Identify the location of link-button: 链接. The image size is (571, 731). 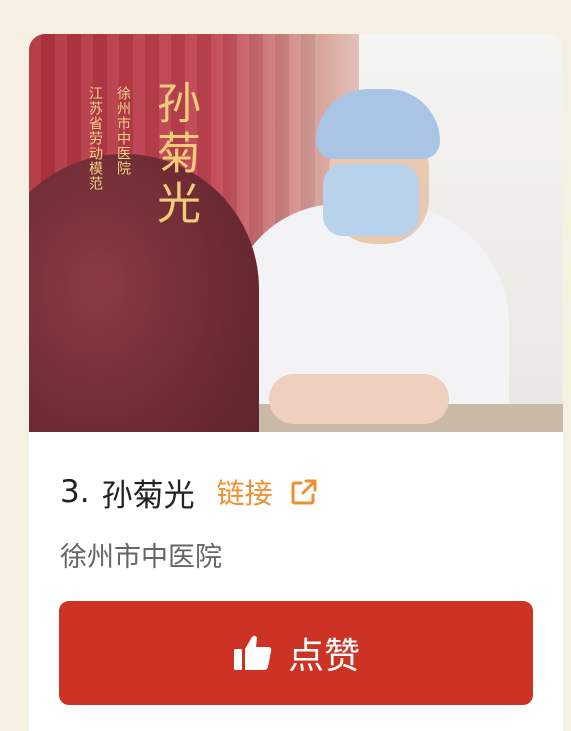
(268, 492).